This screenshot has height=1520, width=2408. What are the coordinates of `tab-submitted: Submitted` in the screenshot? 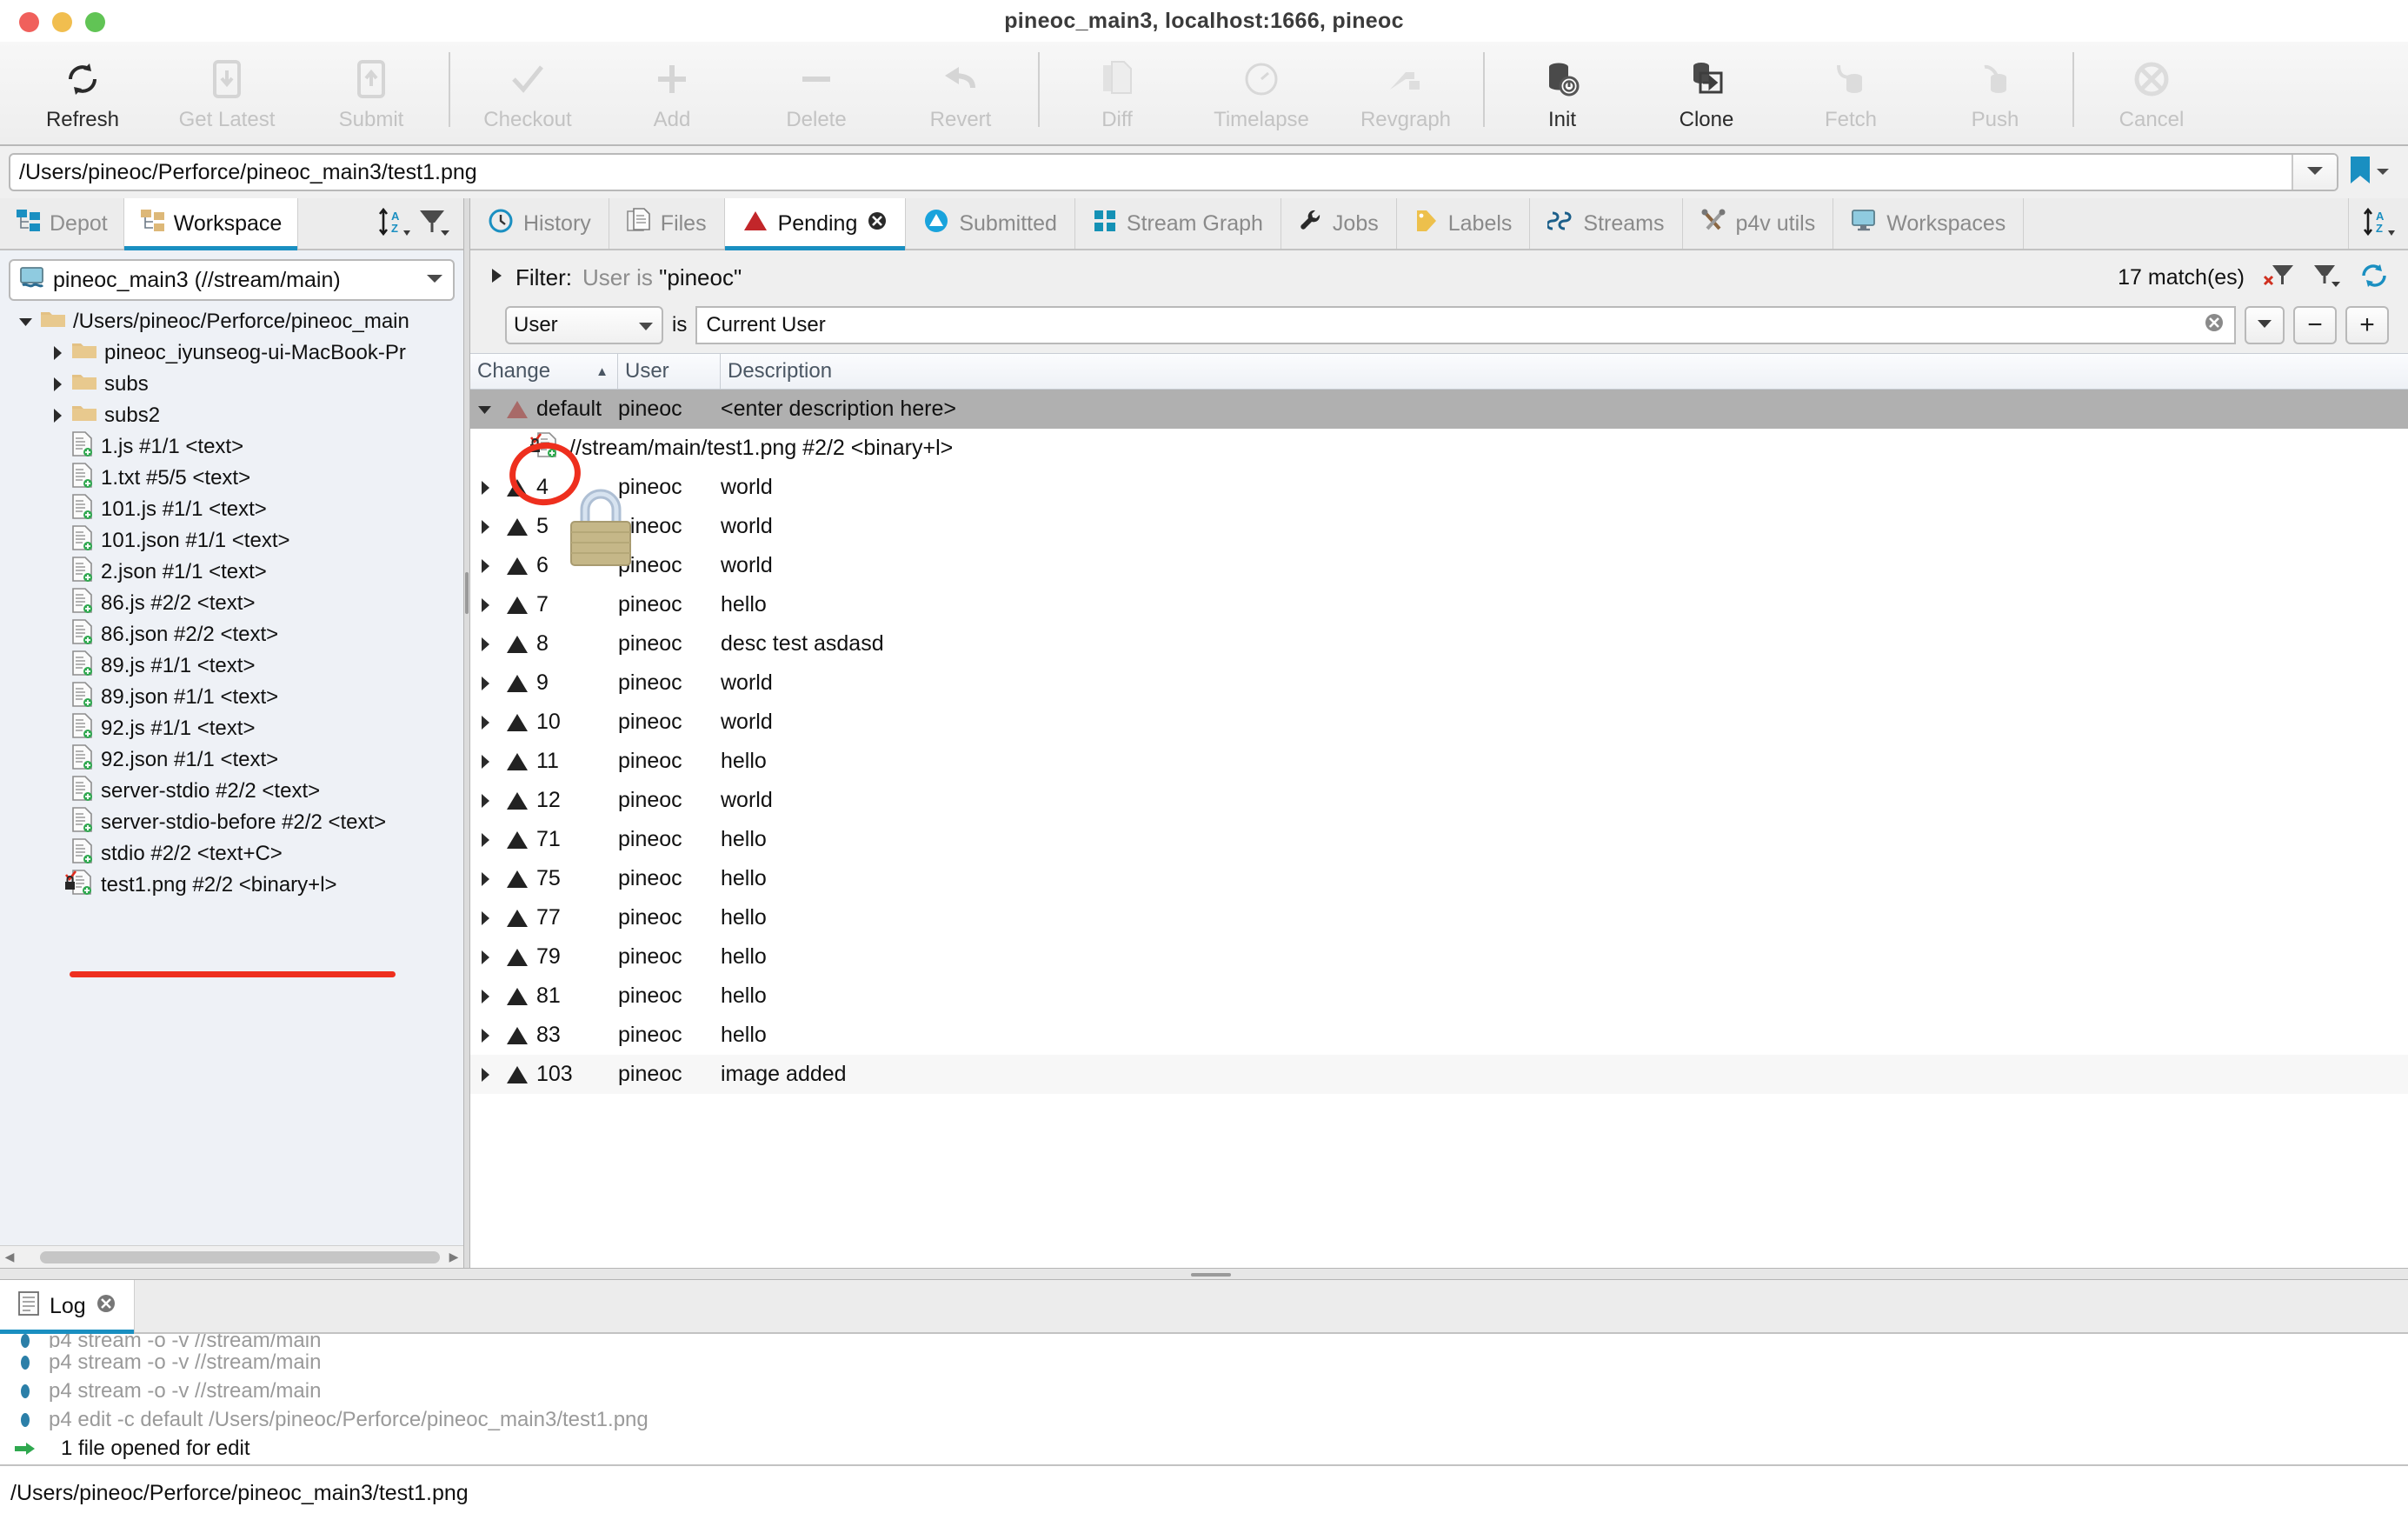 It's located at (990, 223).